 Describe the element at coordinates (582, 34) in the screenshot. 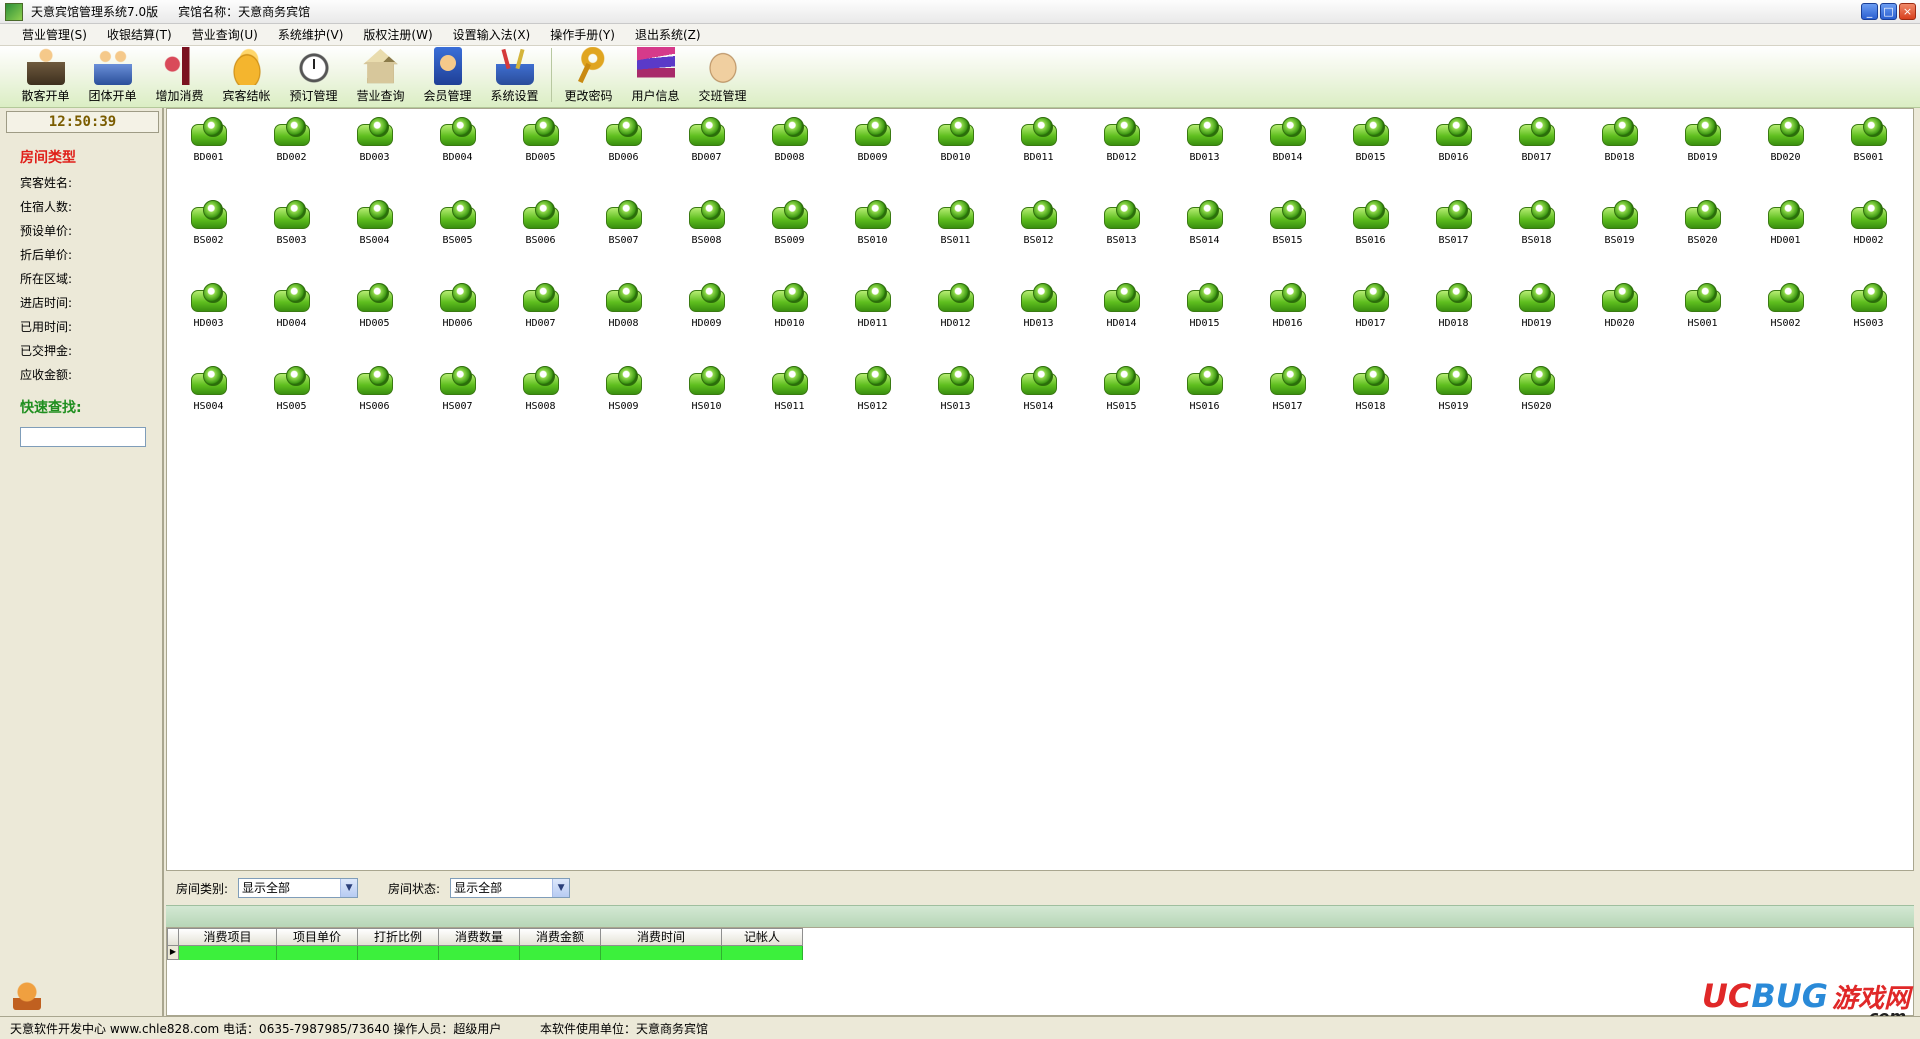

I see `menu-manual: 操作手册(Y)` at that location.